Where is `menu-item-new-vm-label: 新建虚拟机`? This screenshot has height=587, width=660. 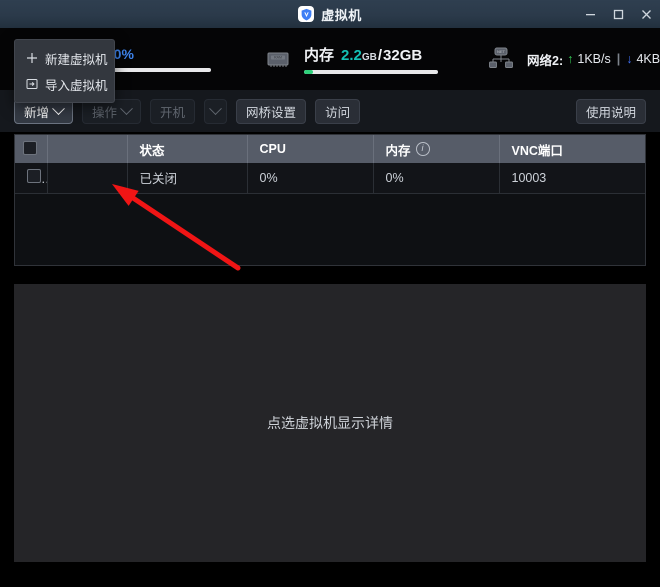 menu-item-new-vm-label: 新建虚拟机 is located at coordinates (76, 59).